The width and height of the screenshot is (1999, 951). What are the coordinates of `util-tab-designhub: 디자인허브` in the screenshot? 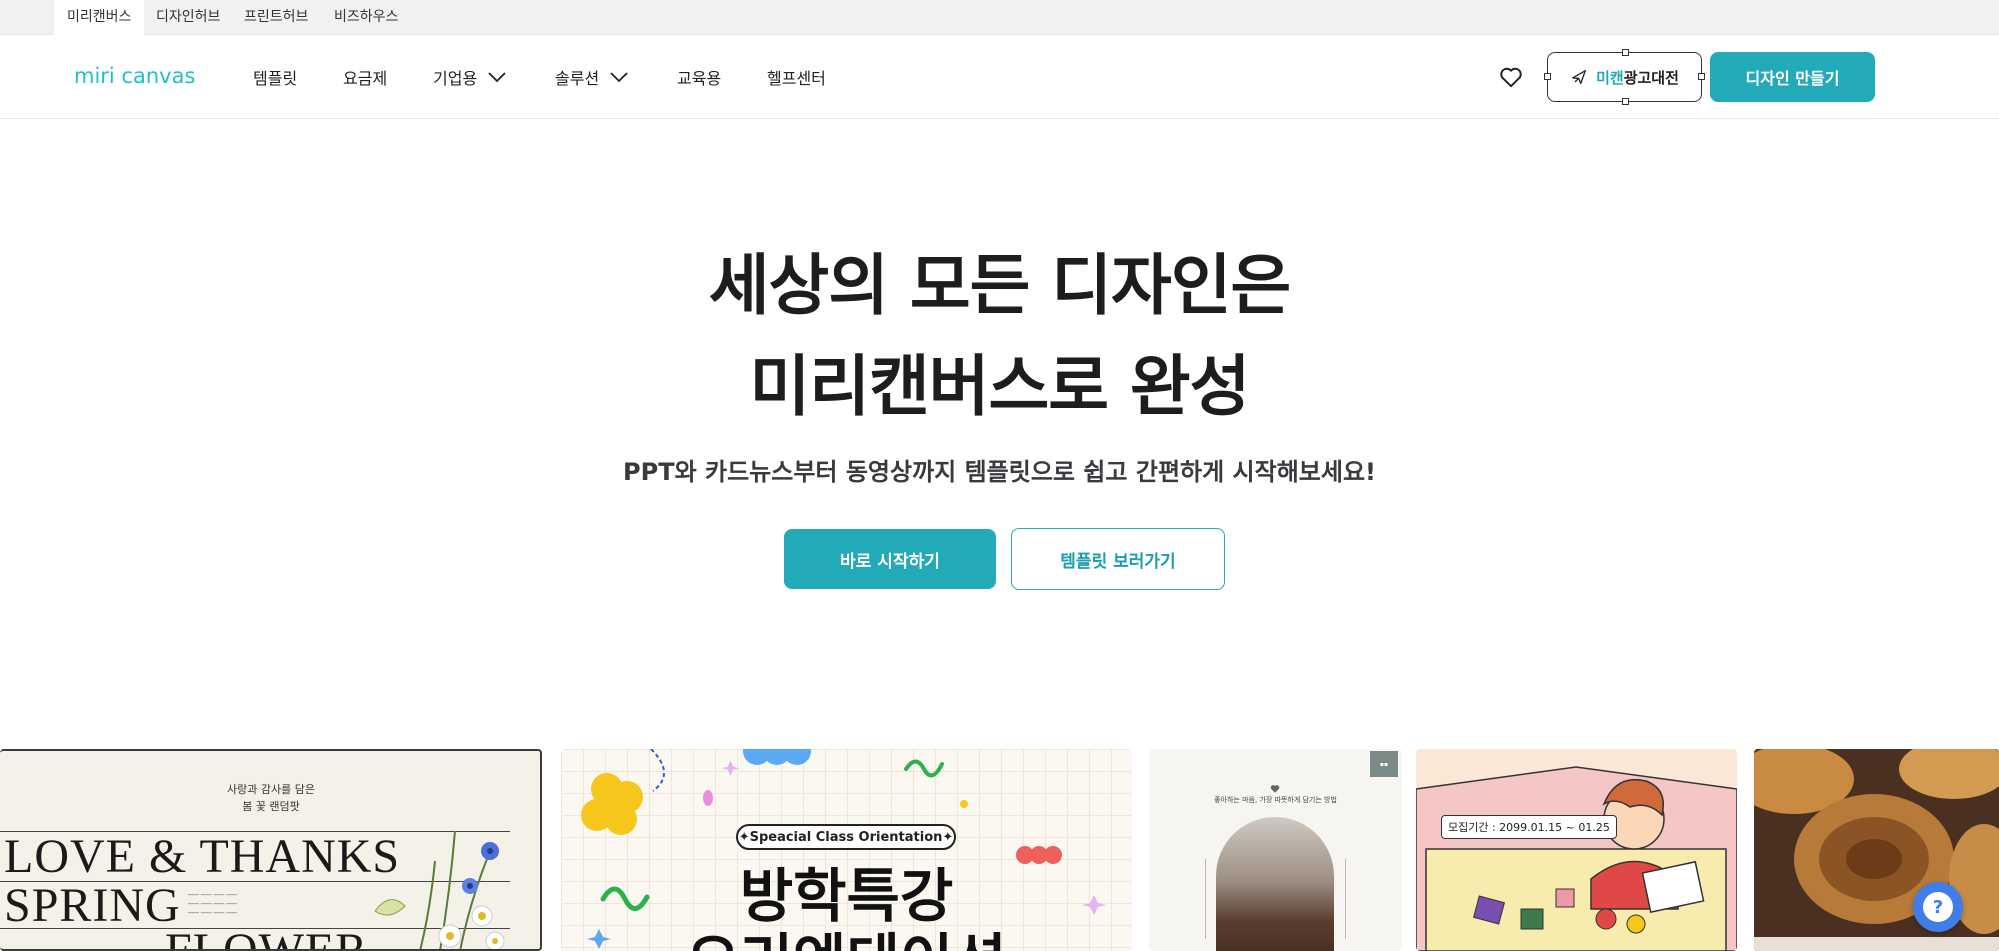 It's located at (188, 17).